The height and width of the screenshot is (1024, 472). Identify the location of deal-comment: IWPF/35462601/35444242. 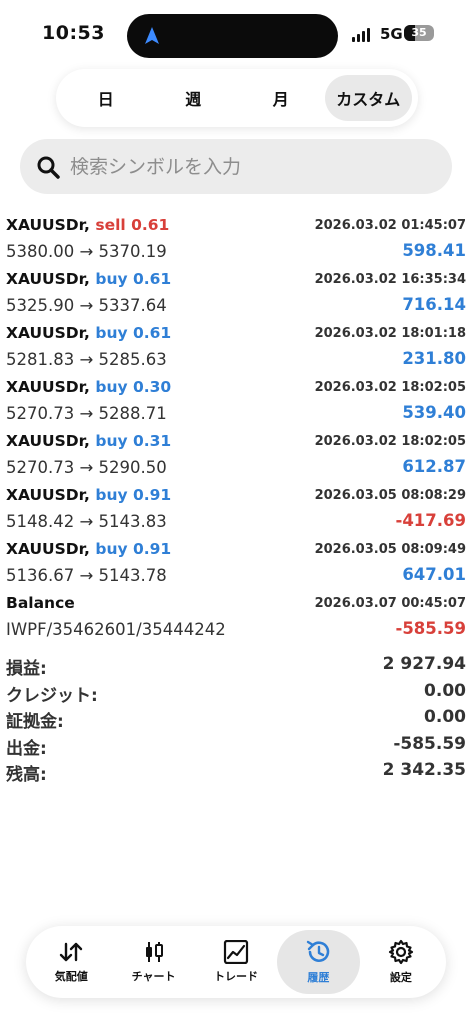
(116, 629).